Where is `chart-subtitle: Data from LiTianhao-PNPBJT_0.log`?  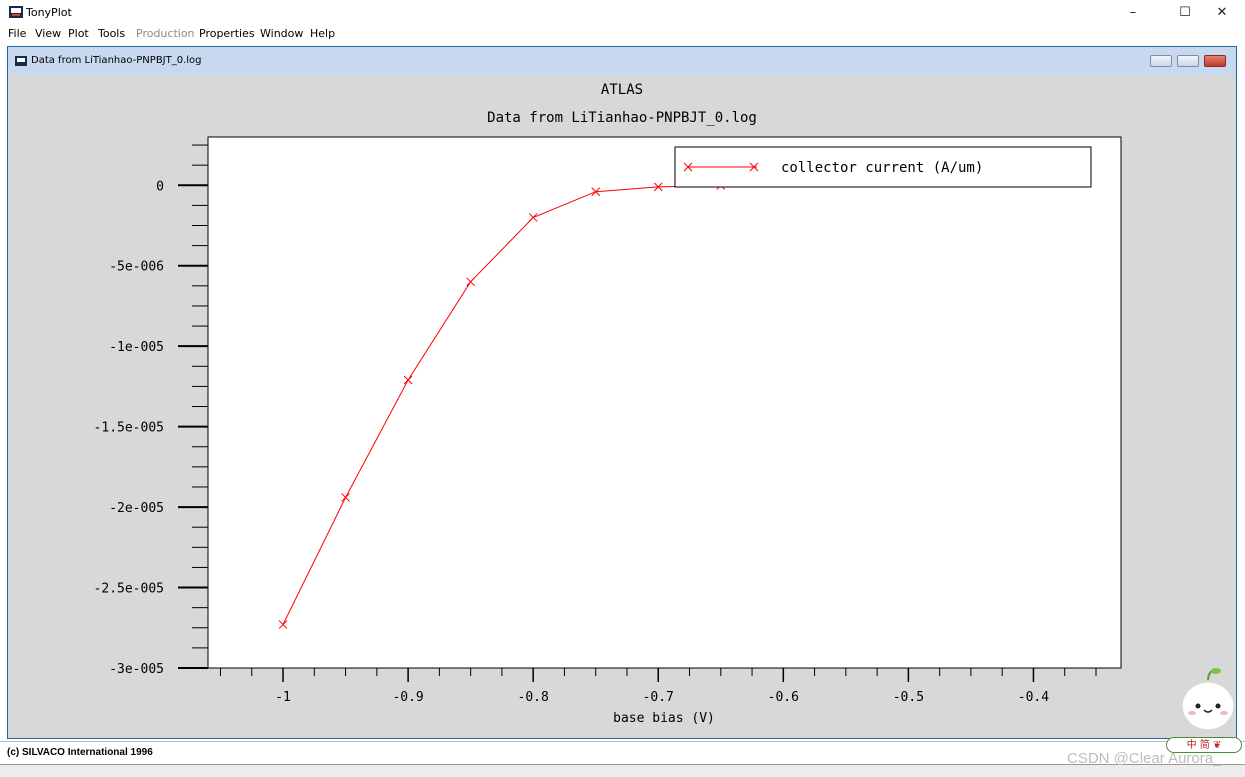
chart-subtitle: Data from LiTianhao-PNPBJT_0.log is located at coordinates (622, 118).